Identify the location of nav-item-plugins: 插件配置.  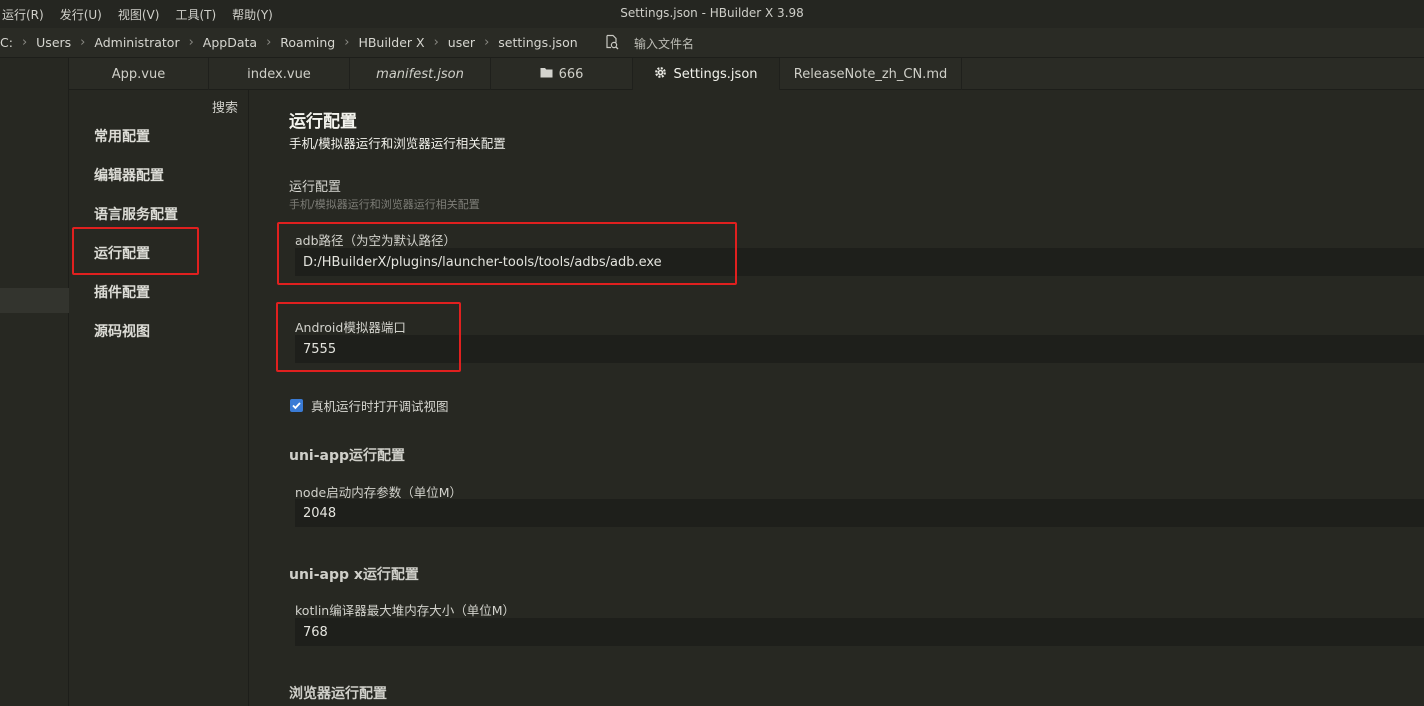
(122, 292).